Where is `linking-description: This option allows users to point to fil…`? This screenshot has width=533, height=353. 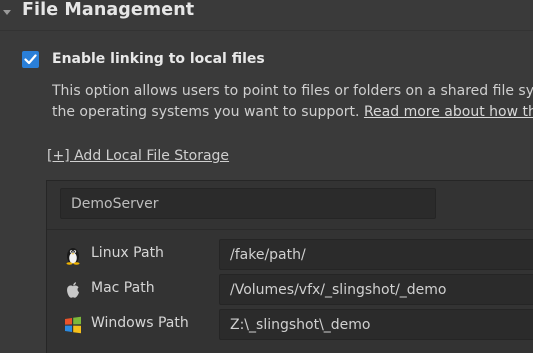 linking-description: This option allows users to point to fil… is located at coordinates (292, 102).